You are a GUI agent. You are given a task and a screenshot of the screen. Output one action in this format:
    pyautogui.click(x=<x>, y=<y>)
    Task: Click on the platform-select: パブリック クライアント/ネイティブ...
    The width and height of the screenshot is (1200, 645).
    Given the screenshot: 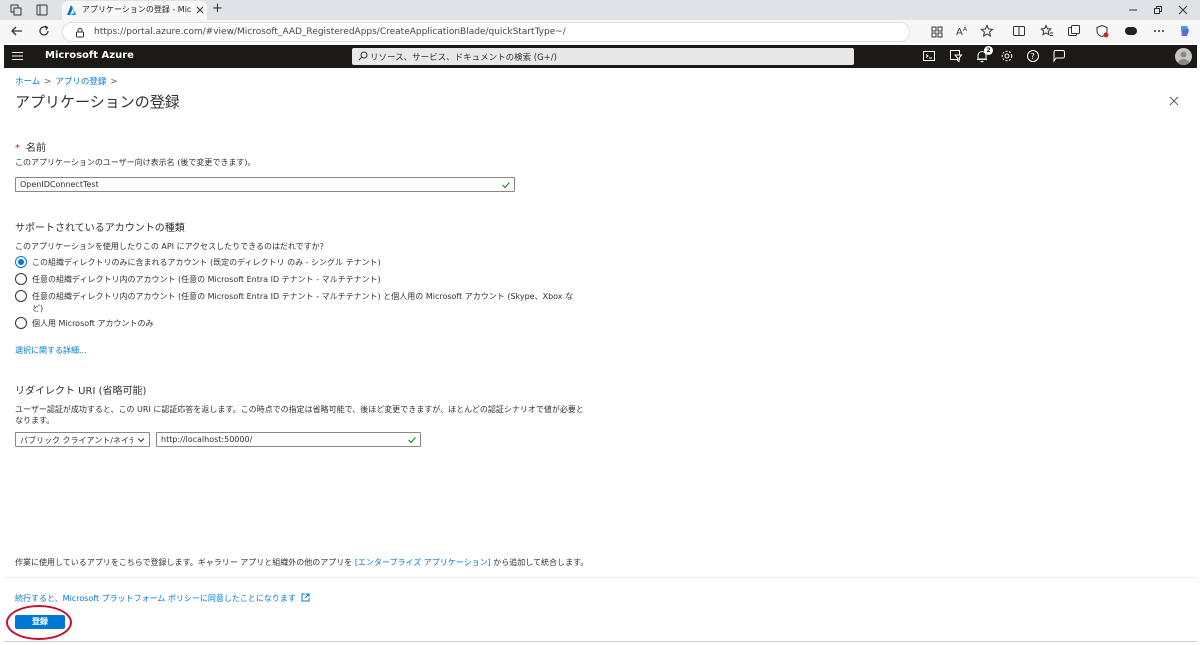 What is the action you would take?
    pyautogui.click(x=82, y=439)
    